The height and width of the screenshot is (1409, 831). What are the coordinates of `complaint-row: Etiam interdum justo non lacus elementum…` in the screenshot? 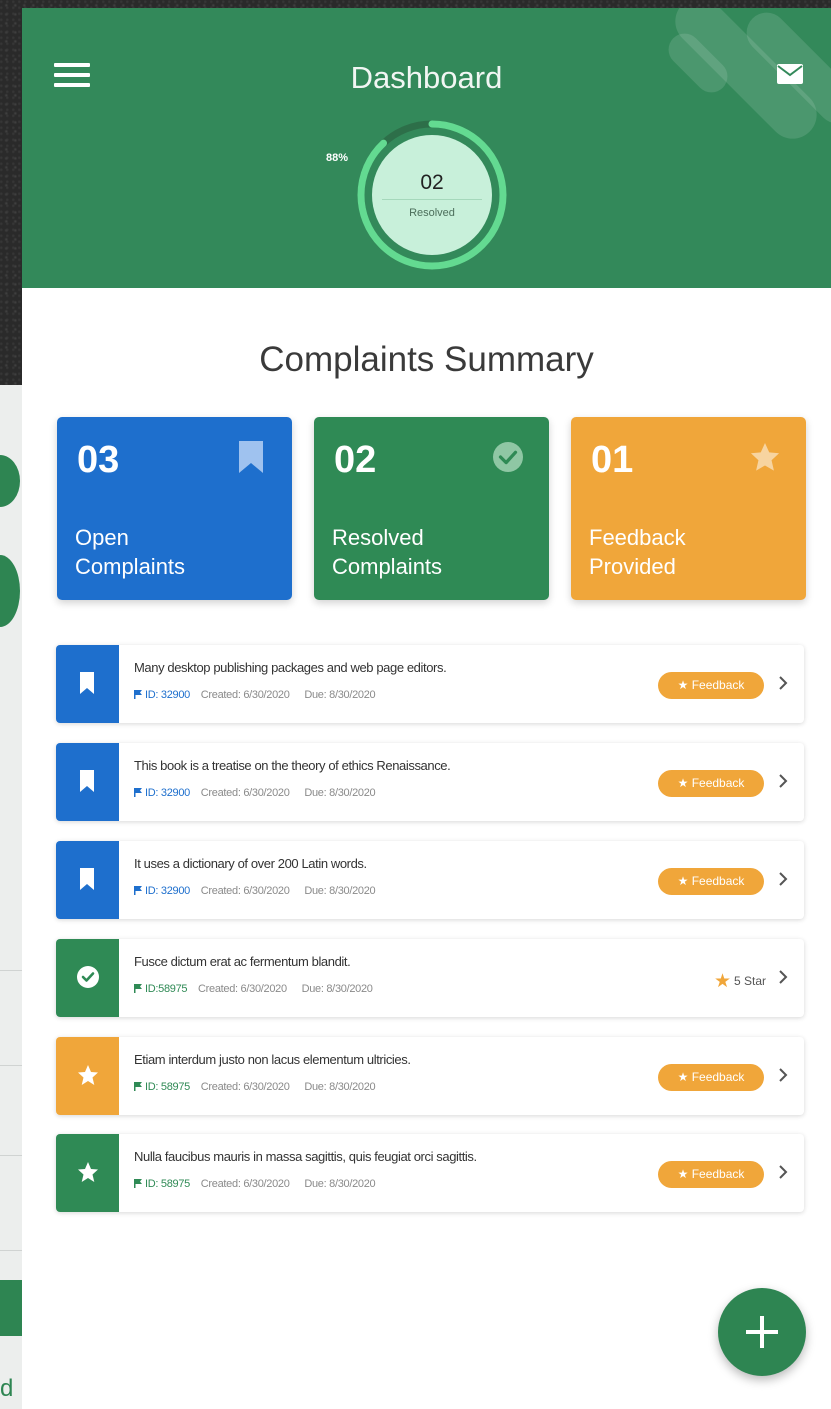 It's located at (430, 1076).